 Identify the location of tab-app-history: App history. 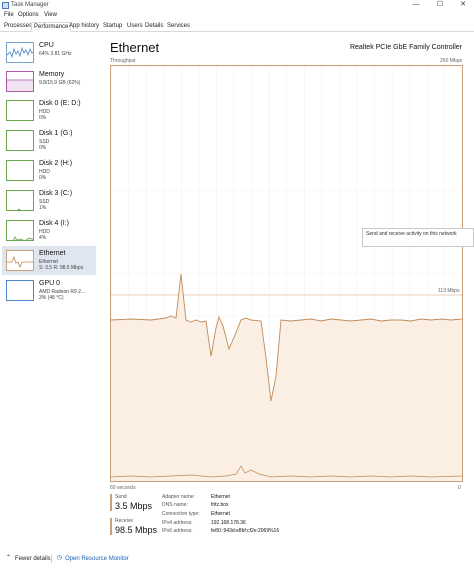
(84, 27).